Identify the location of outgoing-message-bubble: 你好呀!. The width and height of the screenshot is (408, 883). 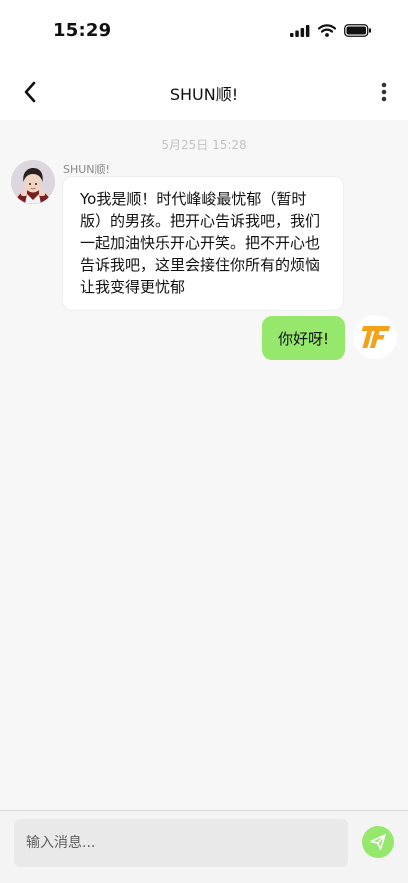
(303, 338).